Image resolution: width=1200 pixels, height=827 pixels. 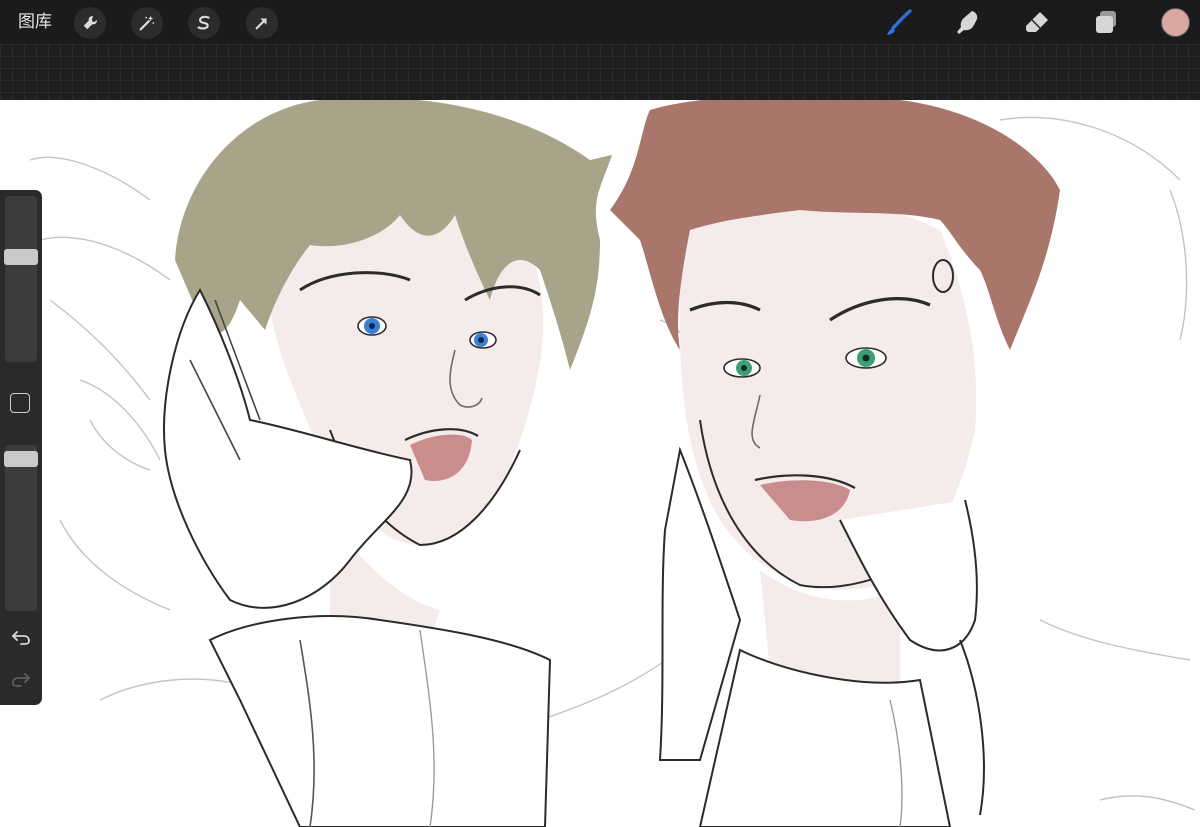 I want to click on brush-size-slider-thumb, so click(x=21, y=256).